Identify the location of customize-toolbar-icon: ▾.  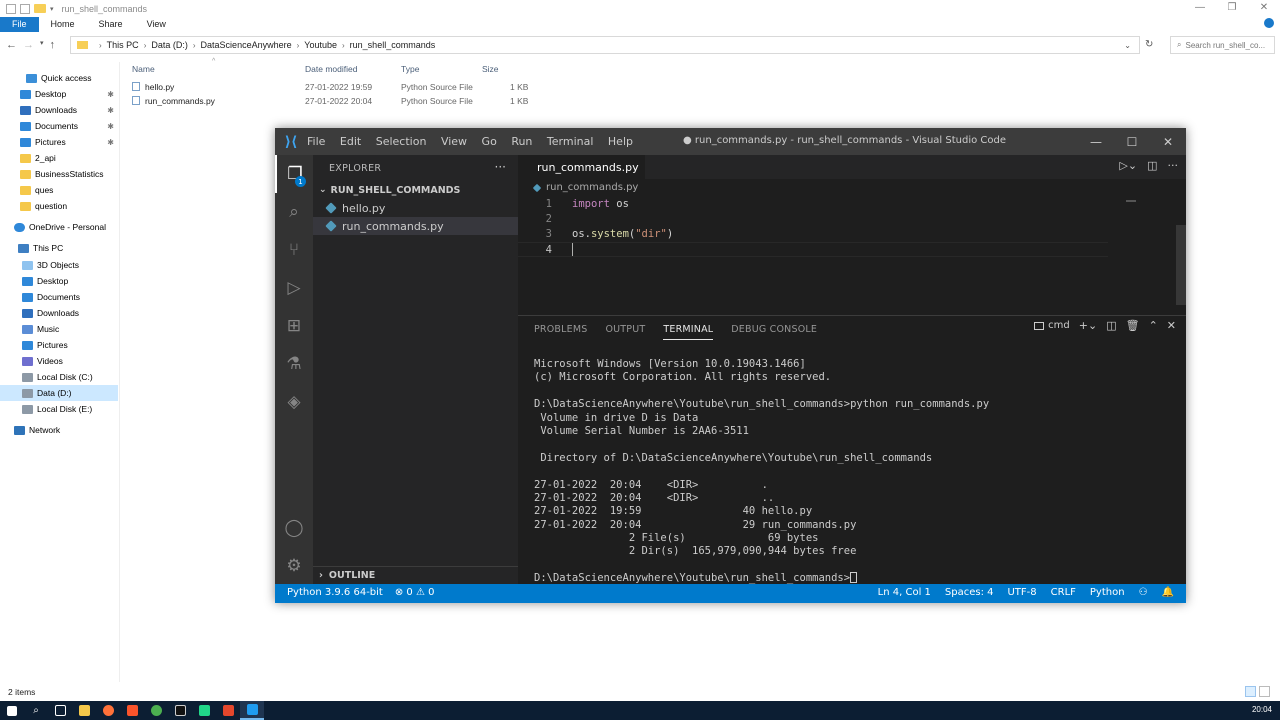
(52, 9).